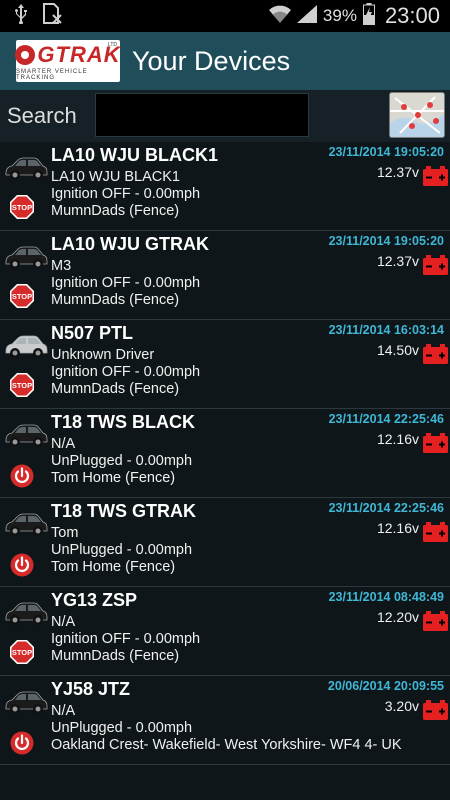 The image size is (450, 800). I want to click on wifi-icon, so click(279, 16).